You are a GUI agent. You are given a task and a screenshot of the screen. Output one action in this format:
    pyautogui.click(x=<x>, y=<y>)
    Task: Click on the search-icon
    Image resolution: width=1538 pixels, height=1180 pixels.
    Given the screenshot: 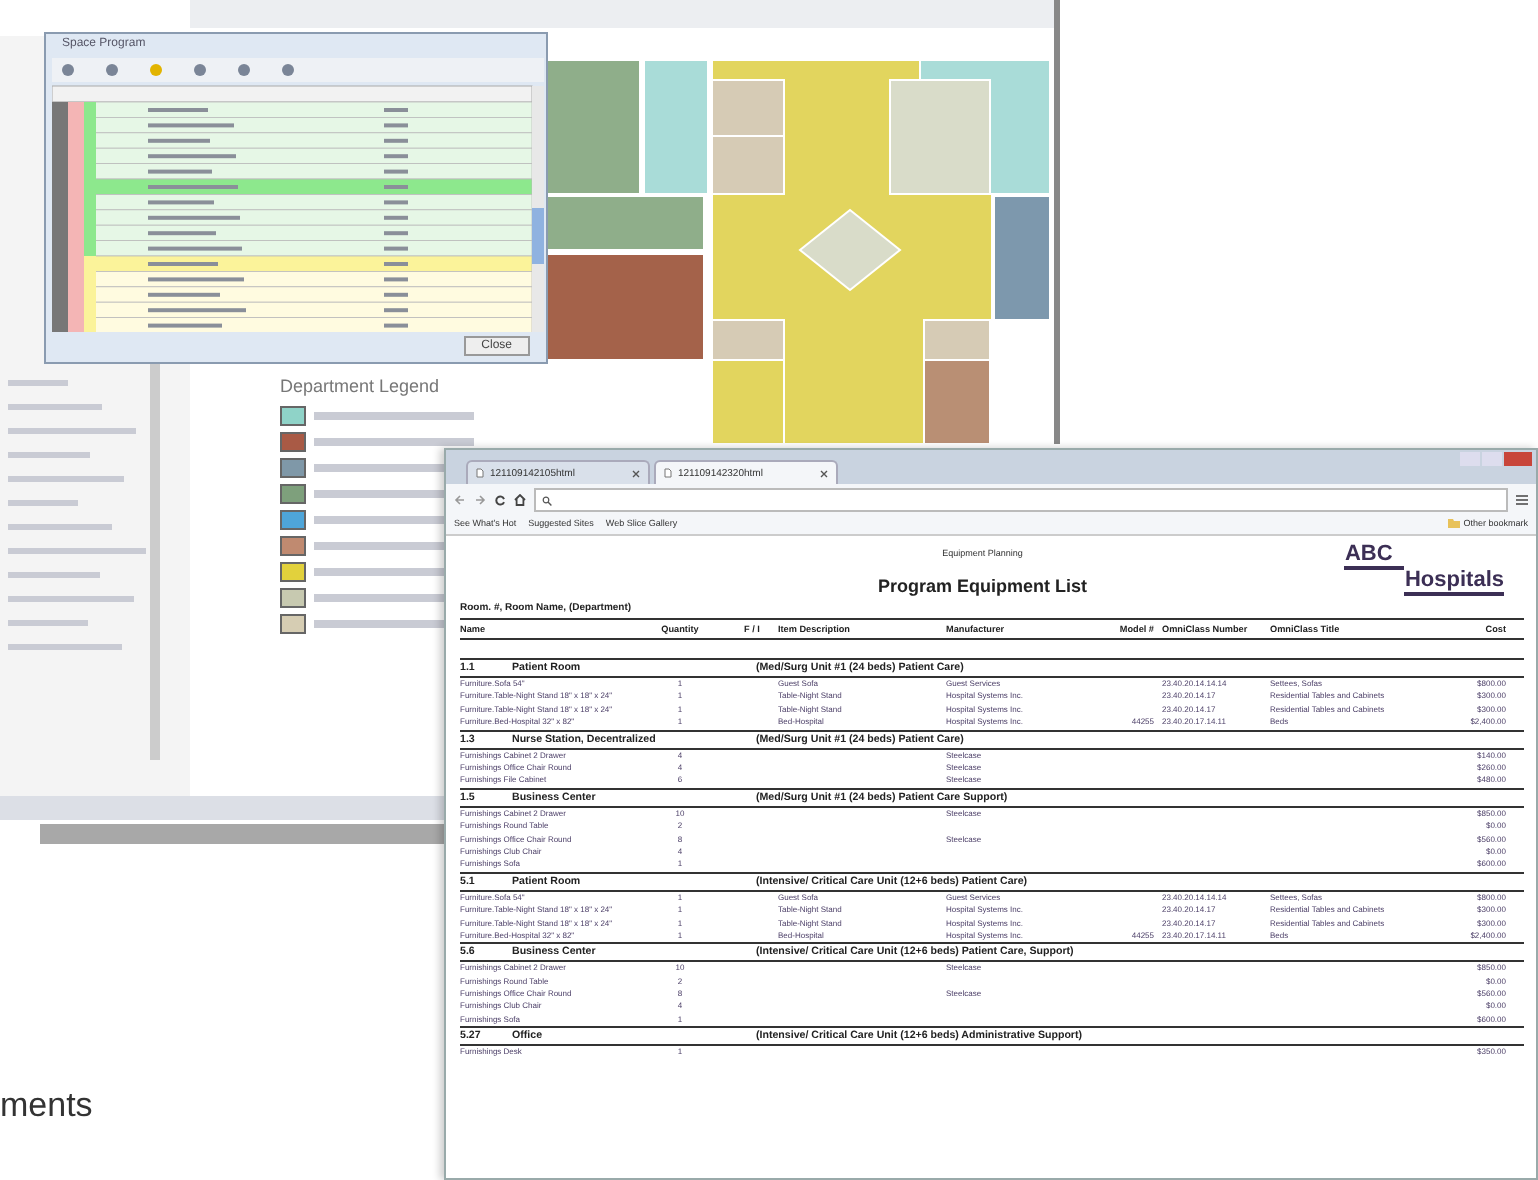 What is the action you would take?
    pyautogui.click(x=547, y=500)
    